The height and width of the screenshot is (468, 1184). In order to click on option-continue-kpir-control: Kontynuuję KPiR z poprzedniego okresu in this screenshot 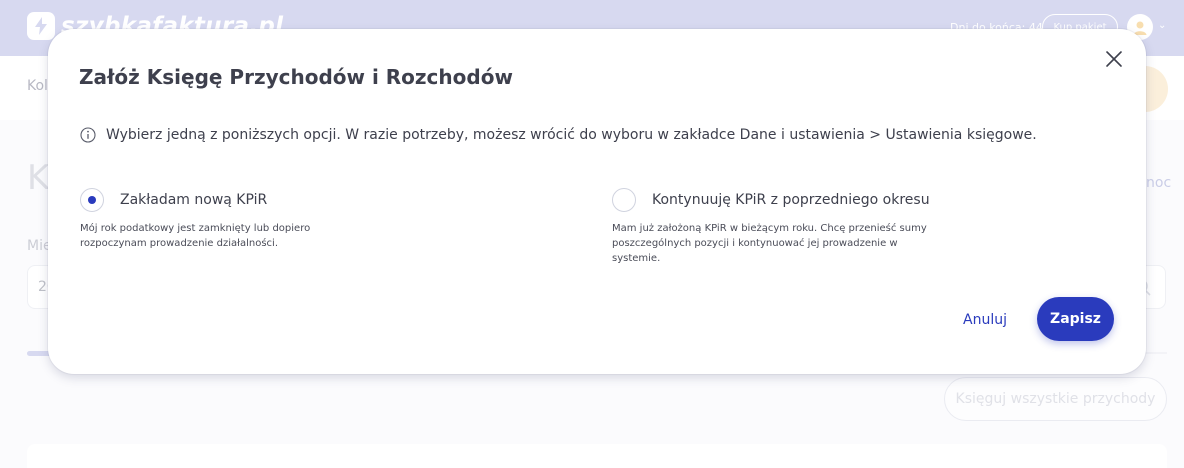, I will do `click(771, 200)`.